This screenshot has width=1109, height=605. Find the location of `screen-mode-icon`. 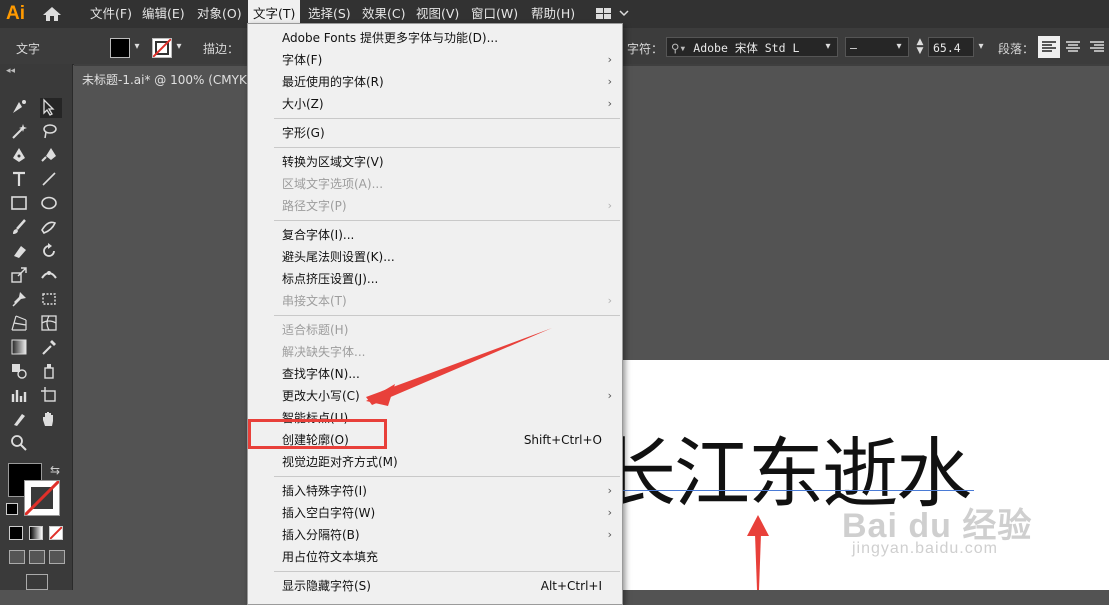

screen-mode-icon is located at coordinates (37, 582).